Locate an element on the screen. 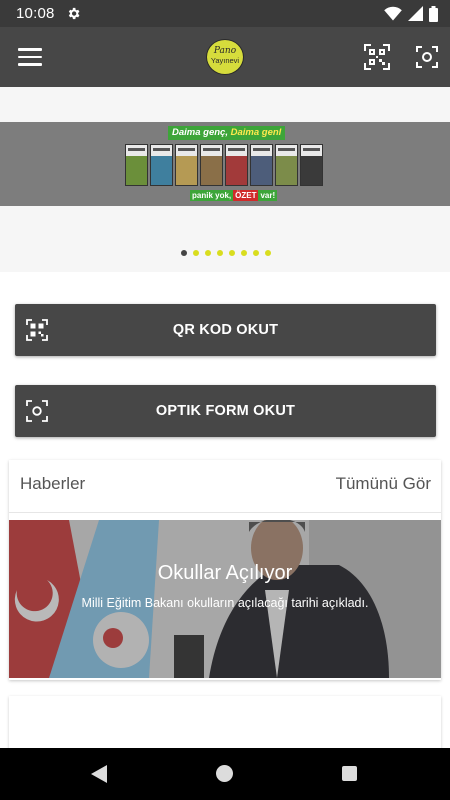  banner-slogan-b: Daima genl is located at coordinates (256, 132).